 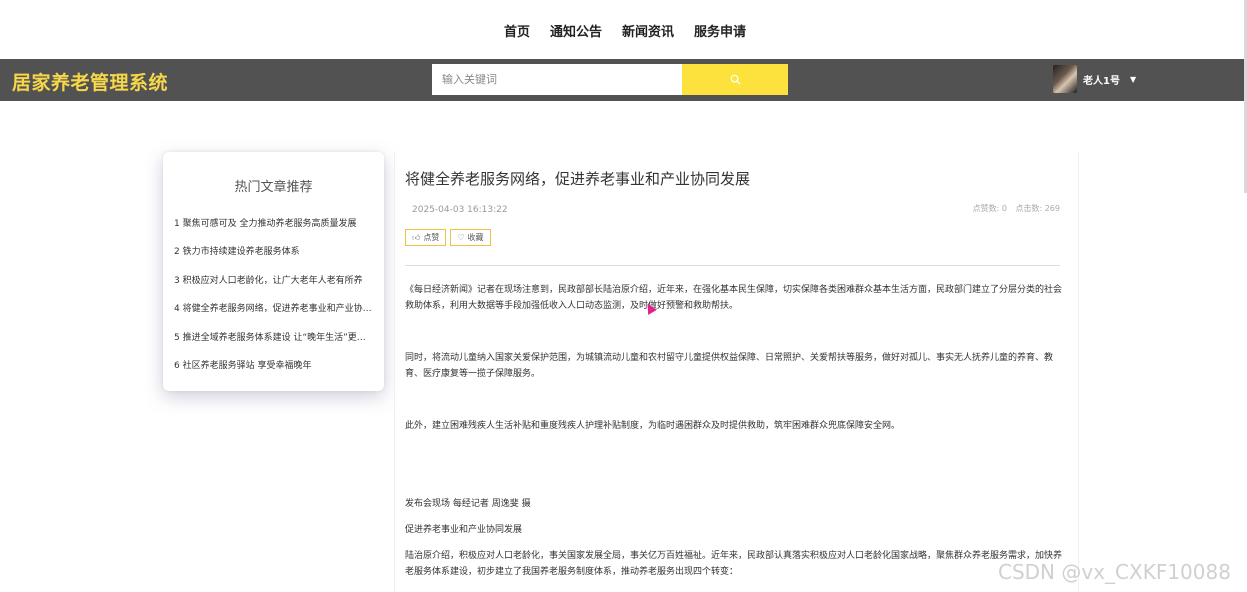 I want to click on article-paragraph: 促进养老事业和产业协同发展, so click(x=464, y=530).